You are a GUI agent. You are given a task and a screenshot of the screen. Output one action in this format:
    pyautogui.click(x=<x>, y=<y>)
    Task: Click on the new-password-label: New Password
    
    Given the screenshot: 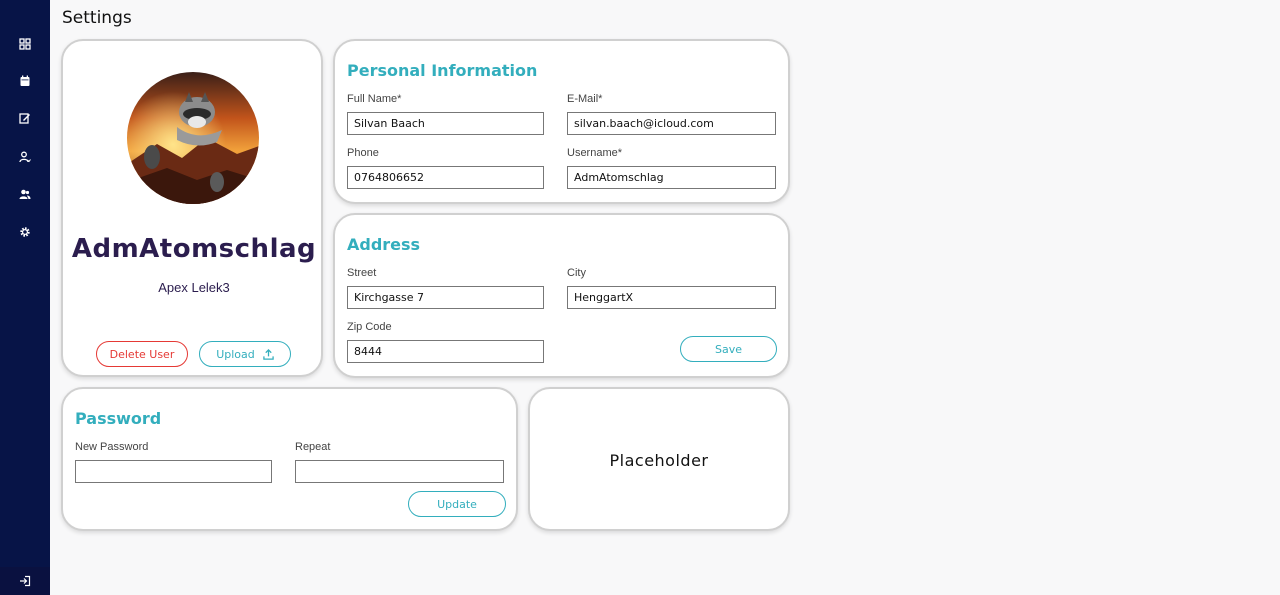 What is the action you would take?
    pyautogui.click(x=112, y=447)
    